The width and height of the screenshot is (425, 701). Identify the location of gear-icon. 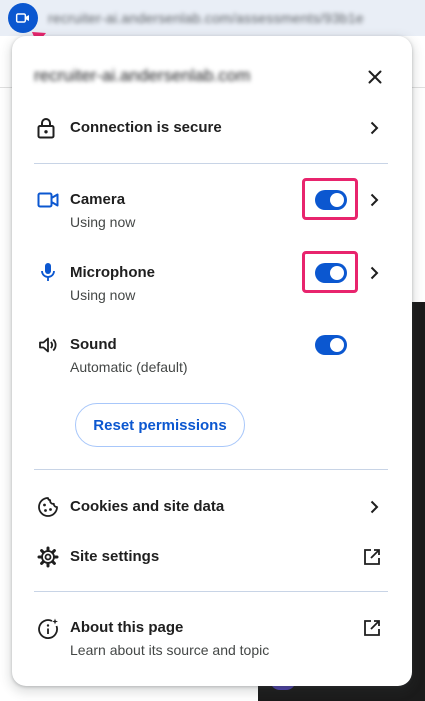
(48, 557).